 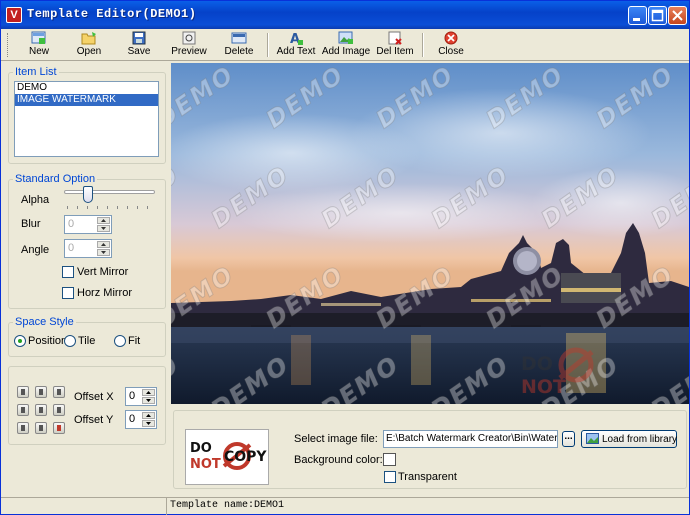 I want to click on status-bar: Template name:DEMO1, so click(x=345, y=506).